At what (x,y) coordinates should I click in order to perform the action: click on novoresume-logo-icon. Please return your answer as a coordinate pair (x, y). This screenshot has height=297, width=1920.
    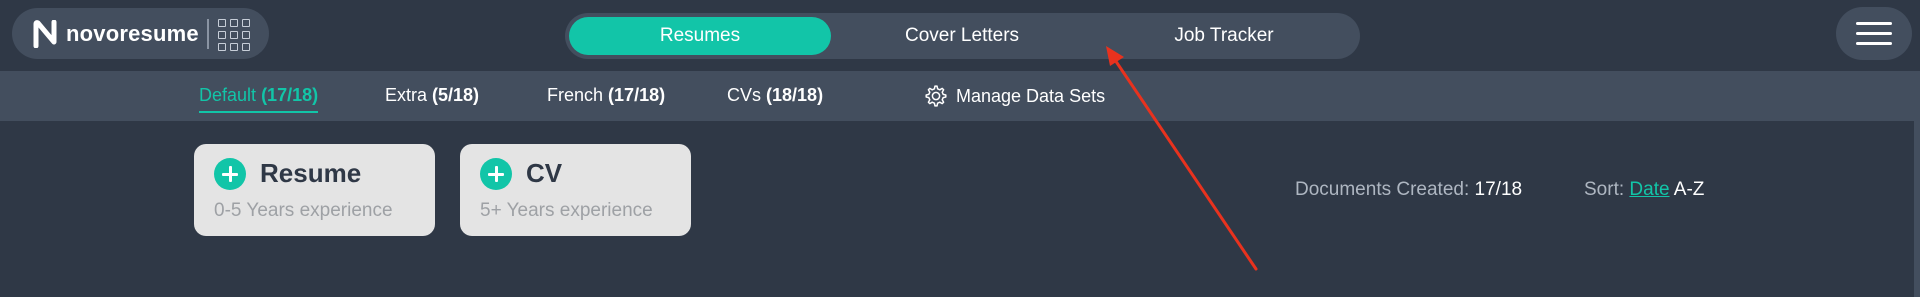
    Looking at the image, I should click on (45, 34).